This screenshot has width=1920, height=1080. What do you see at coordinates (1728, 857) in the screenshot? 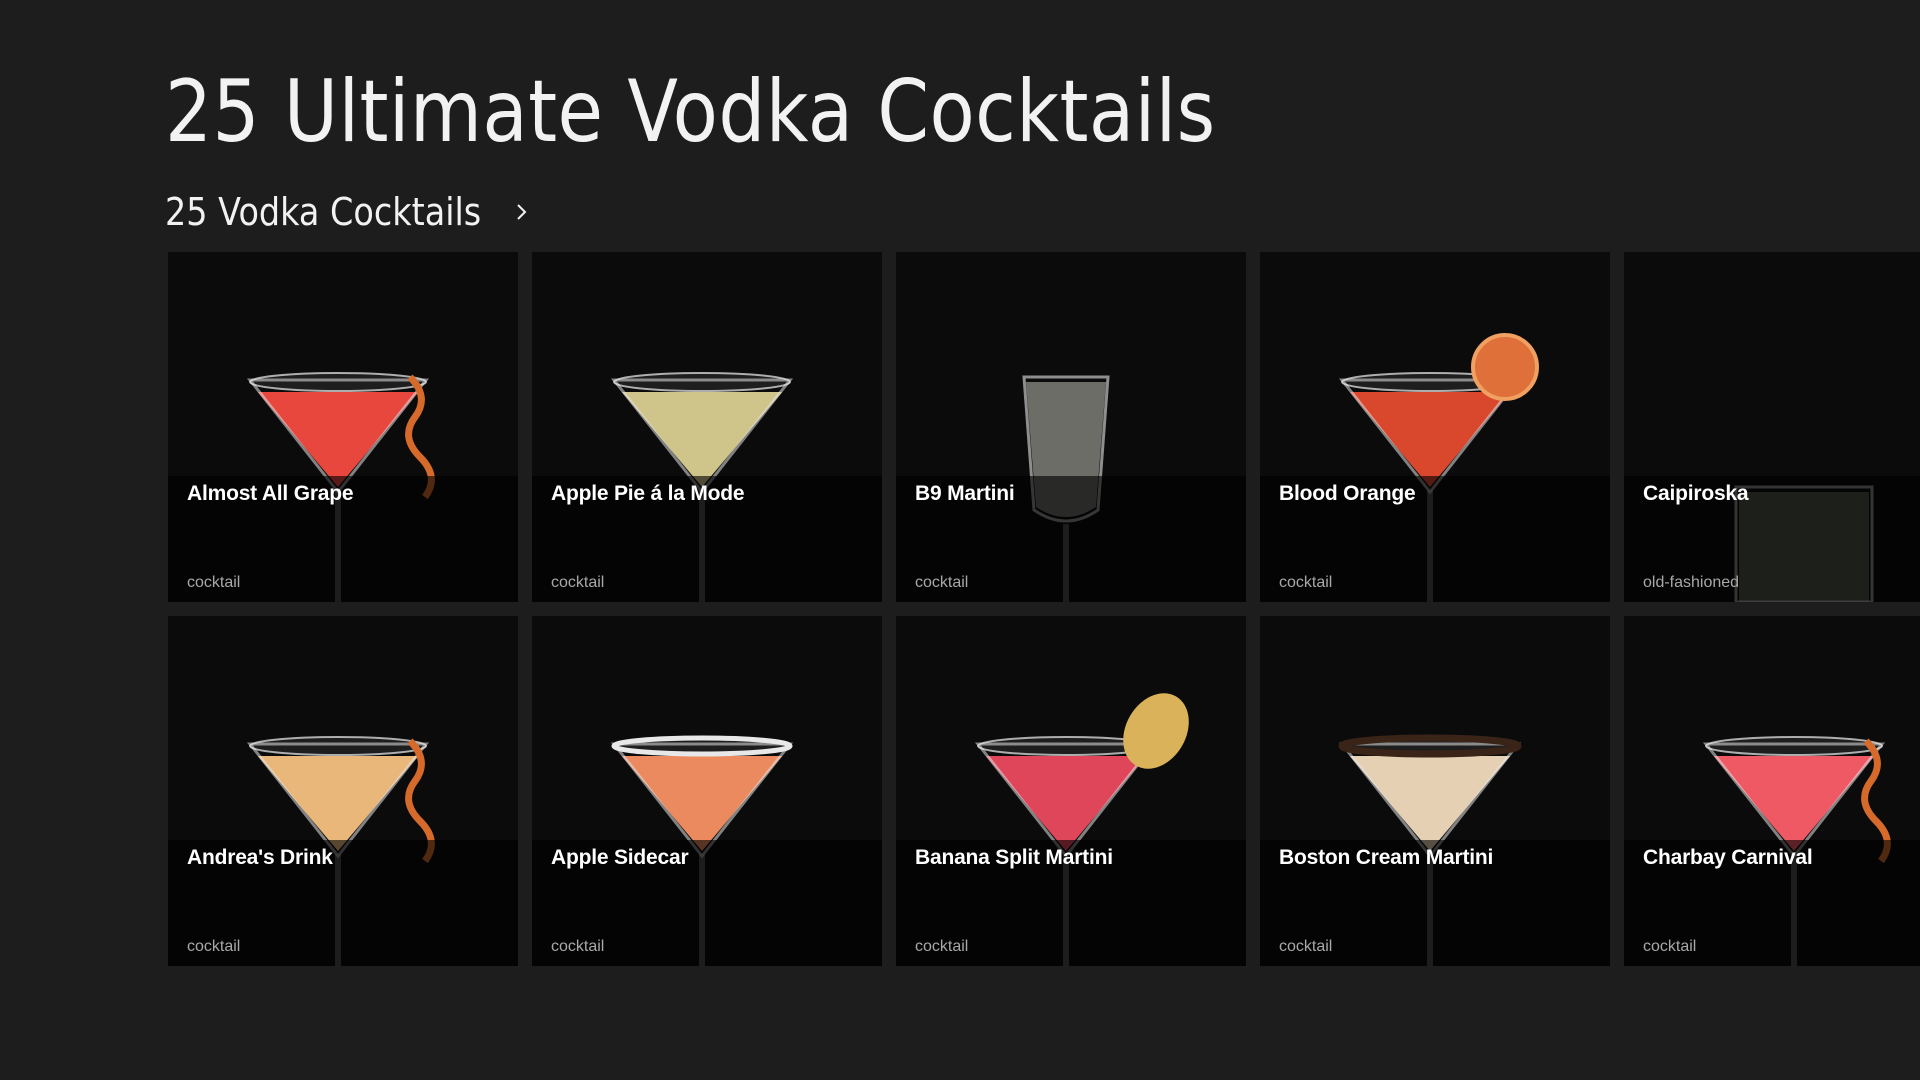
I see `cocktail-name: Charbay Carnival` at bounding box center [1728, 857].